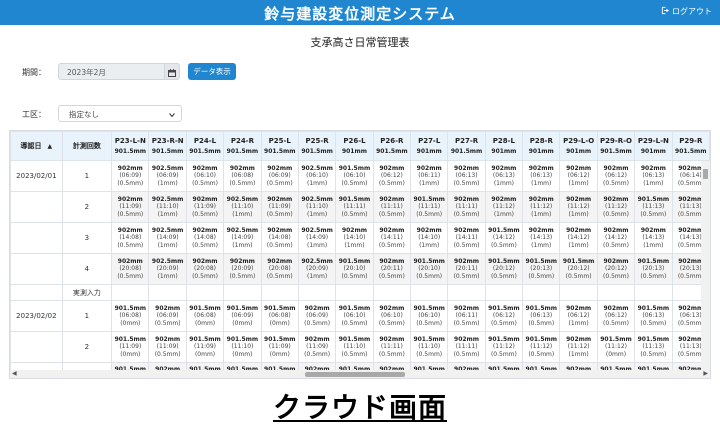 Image resolution: width=720 pixels, height=426 pixels. I want to click on horizontal-scroll-thumb, so click(355, 374).